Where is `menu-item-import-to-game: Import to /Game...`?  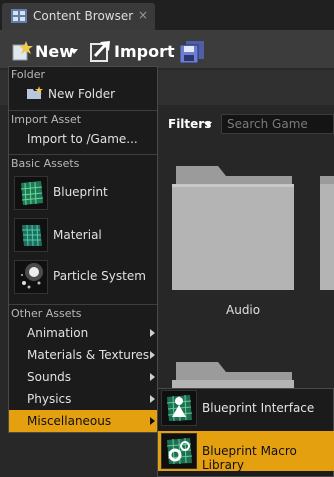
menu-item-import-to-game: Import to /Game... is located at coordinates (82, 139).